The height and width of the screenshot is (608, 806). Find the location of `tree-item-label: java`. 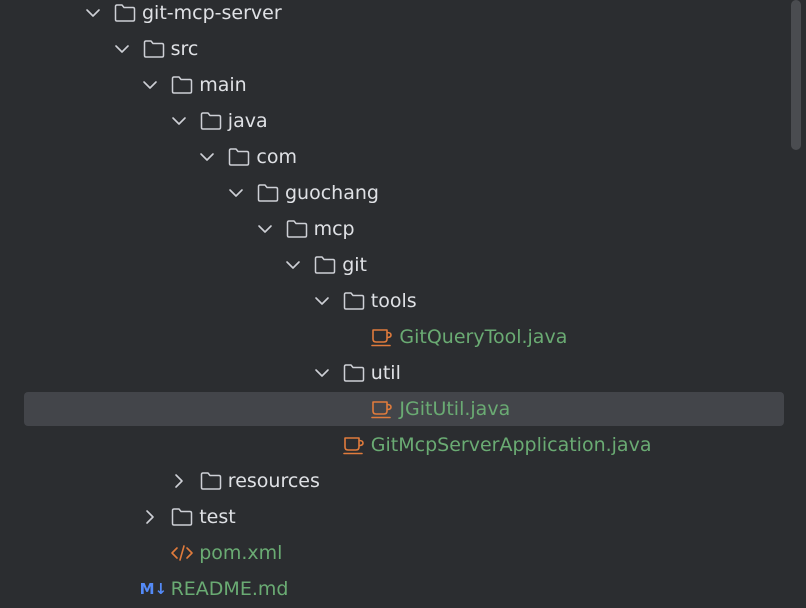

tree-item-label: java is located at coordinates (247, 121).